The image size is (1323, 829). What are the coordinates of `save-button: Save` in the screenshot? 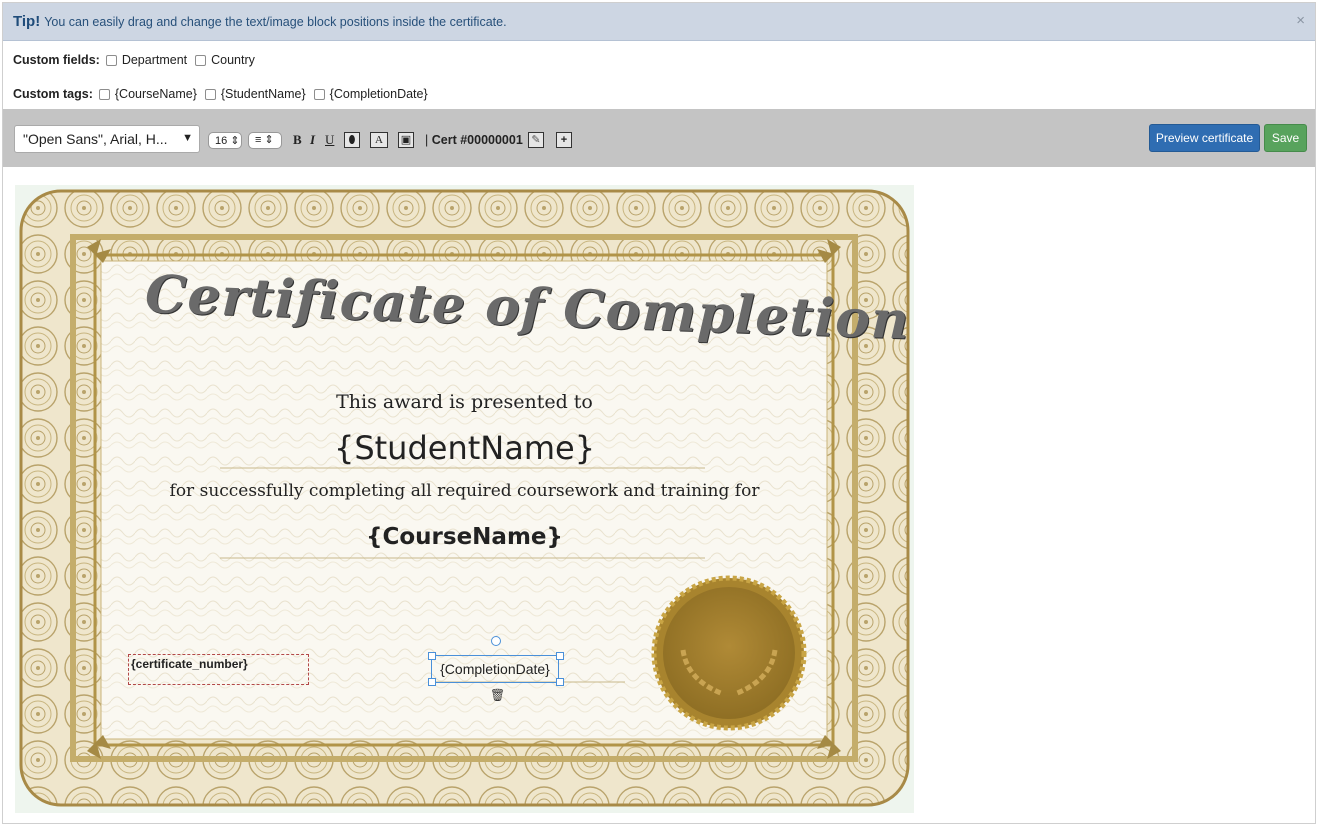 It's located at (1285, 138).